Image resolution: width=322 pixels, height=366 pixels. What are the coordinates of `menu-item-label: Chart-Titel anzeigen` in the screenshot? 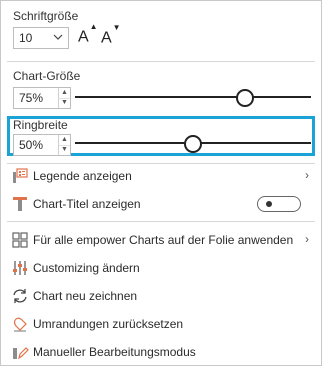 It's located at (87, 204).